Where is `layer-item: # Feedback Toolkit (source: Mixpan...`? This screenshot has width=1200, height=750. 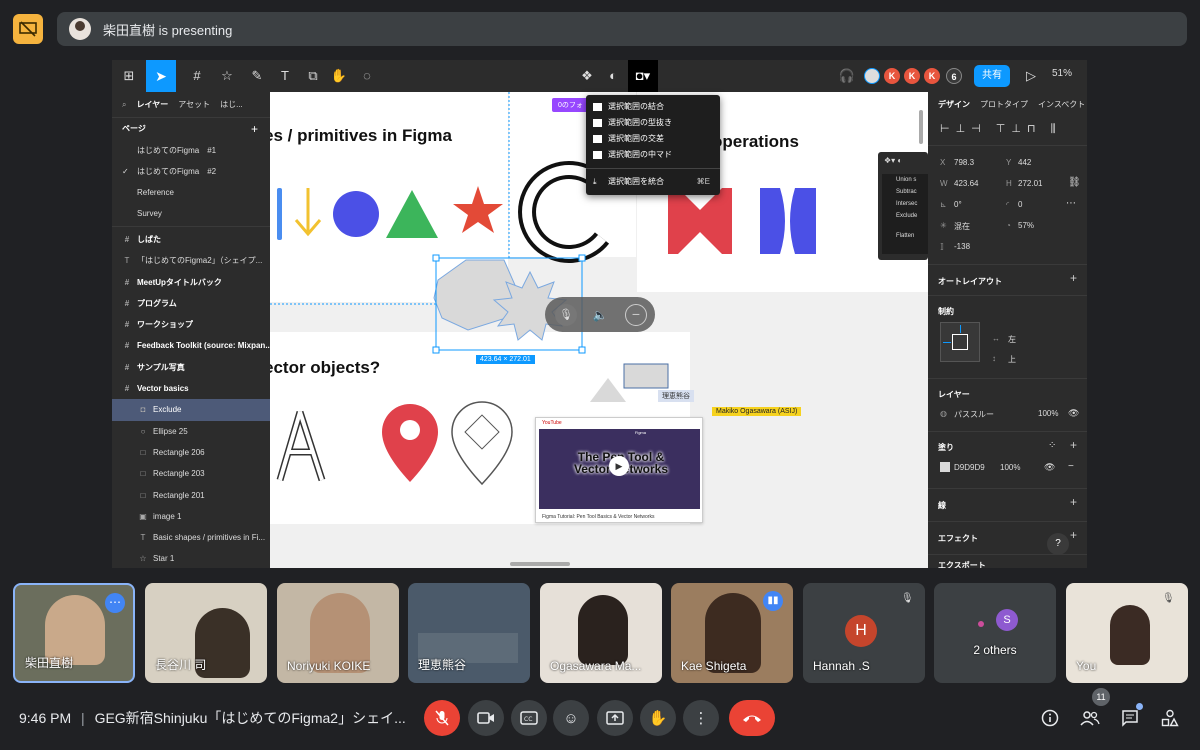
layer-item: # Feedback Toolkit (source: Mixpan... is located at coordinates (191, 345).